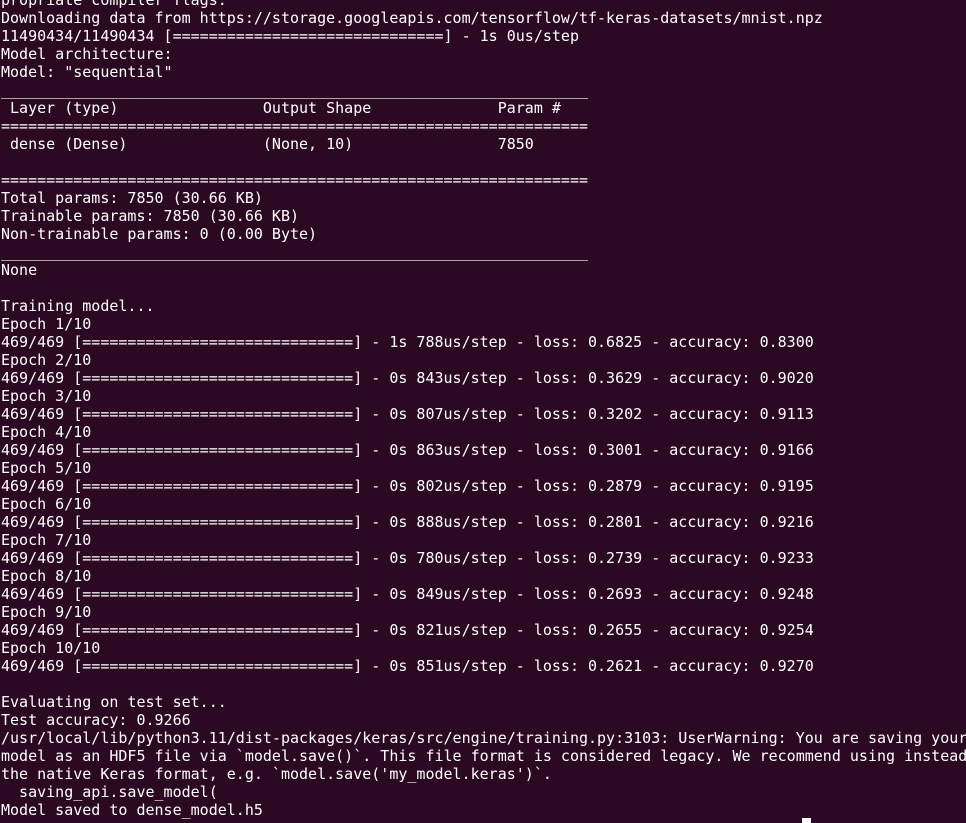  I want to click on terminal-line: Test accuracy: 0.9266, so click(96, 720).